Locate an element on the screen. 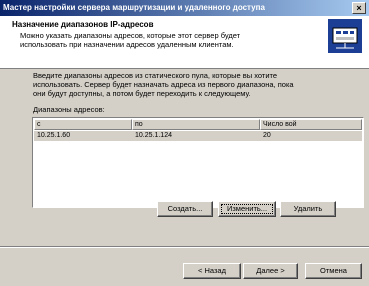  delete-button: Удалить is located at coordinates (308, 209).